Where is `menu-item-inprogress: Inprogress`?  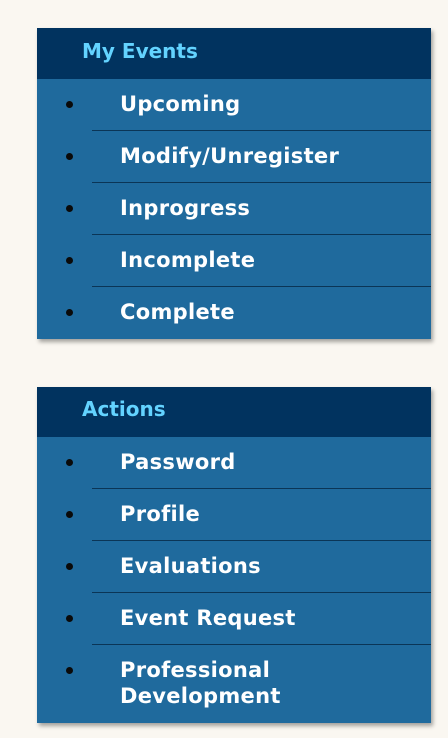
menu-item-inprogress: Inprogress is located at coordinates (234, 209).